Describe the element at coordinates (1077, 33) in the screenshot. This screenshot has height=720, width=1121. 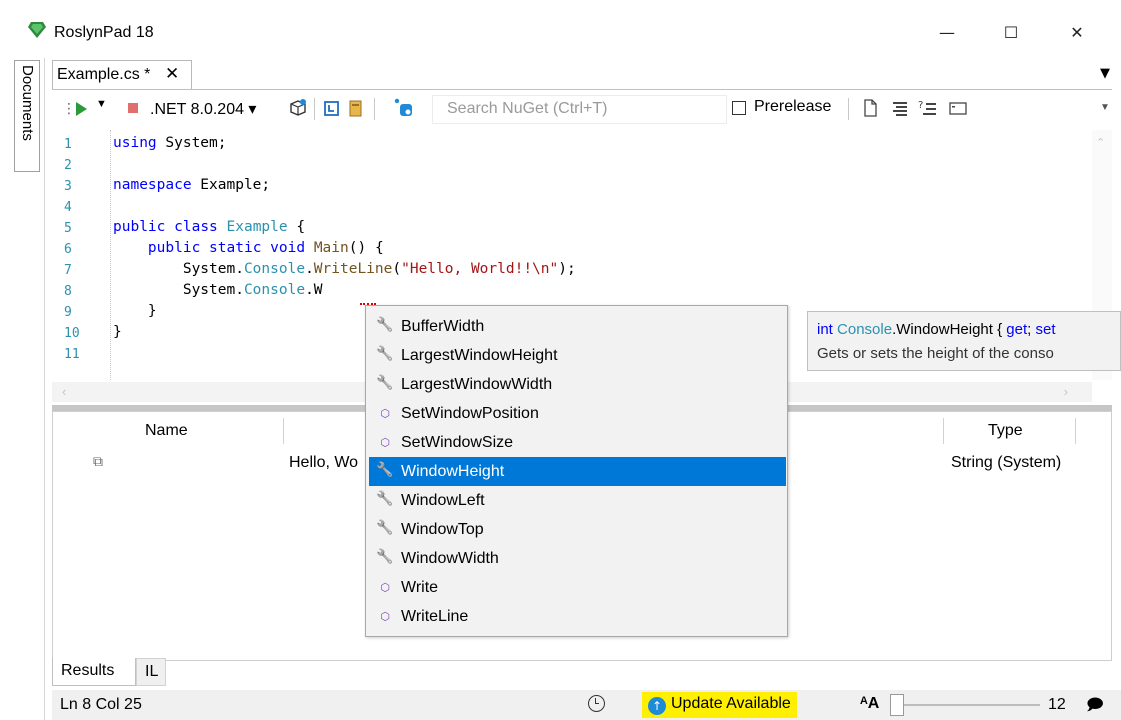
I see `close-button: ✕` at that location.